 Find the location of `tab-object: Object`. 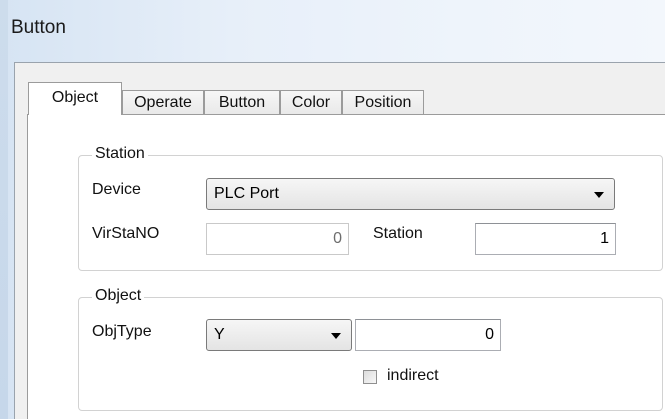

tab-object: Object is located at coordinates (75, 98).